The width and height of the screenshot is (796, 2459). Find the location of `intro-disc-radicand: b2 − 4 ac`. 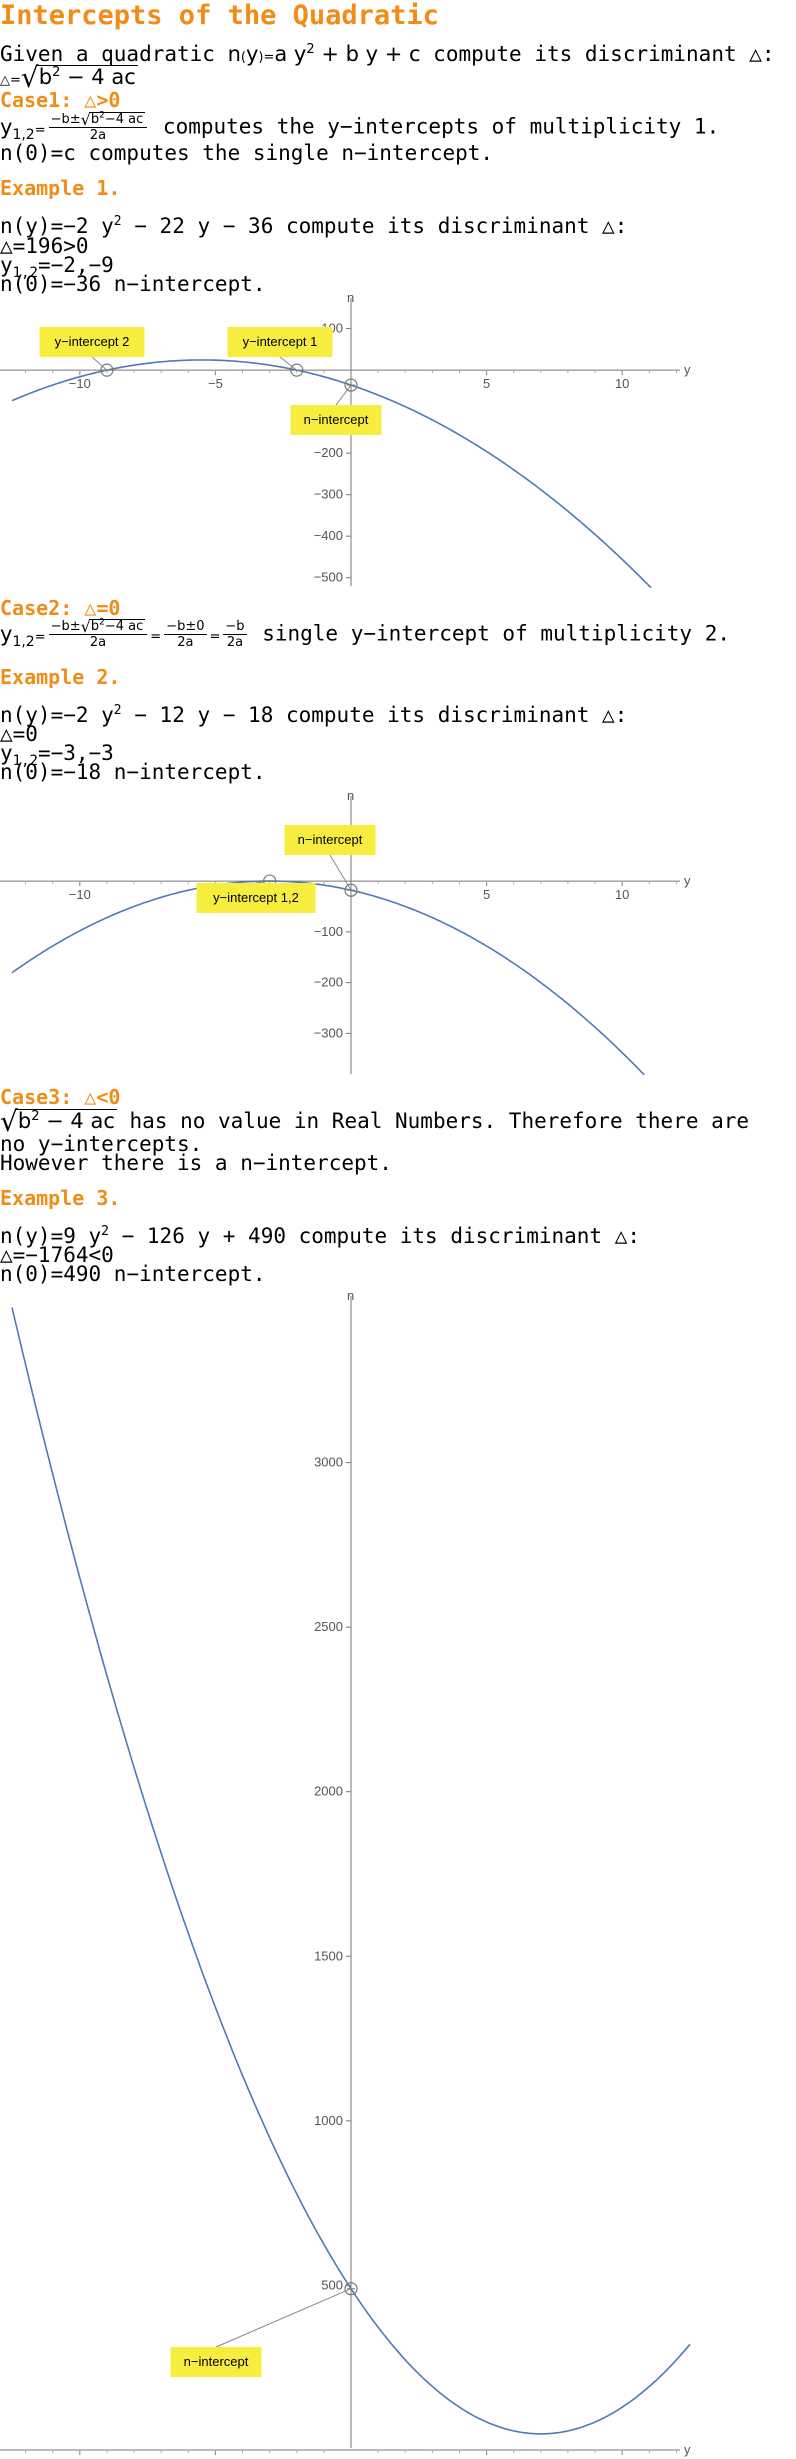

intro-disc-radicand: b2 − 4 ac is located at coordinates (87, 77).